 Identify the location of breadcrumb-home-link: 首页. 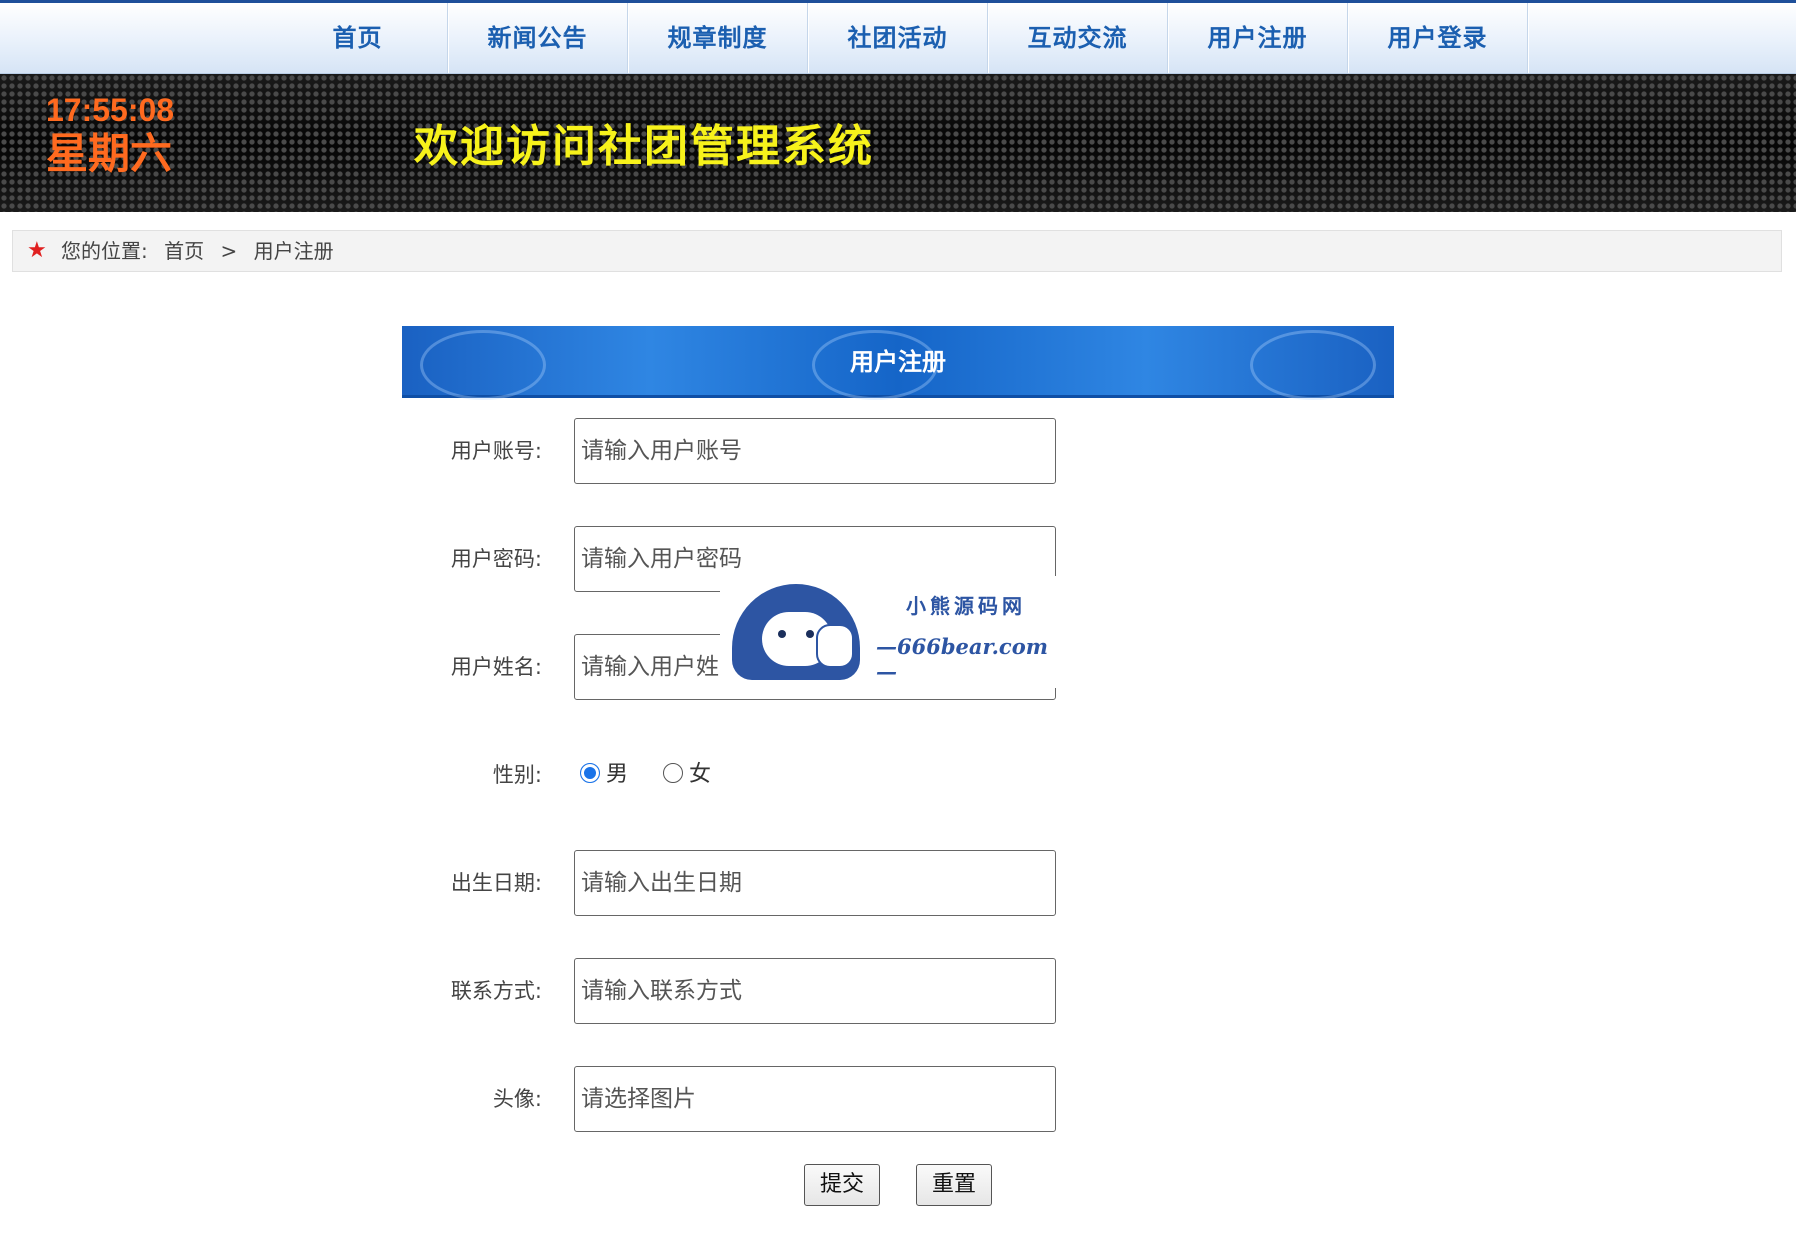
(184, 251).